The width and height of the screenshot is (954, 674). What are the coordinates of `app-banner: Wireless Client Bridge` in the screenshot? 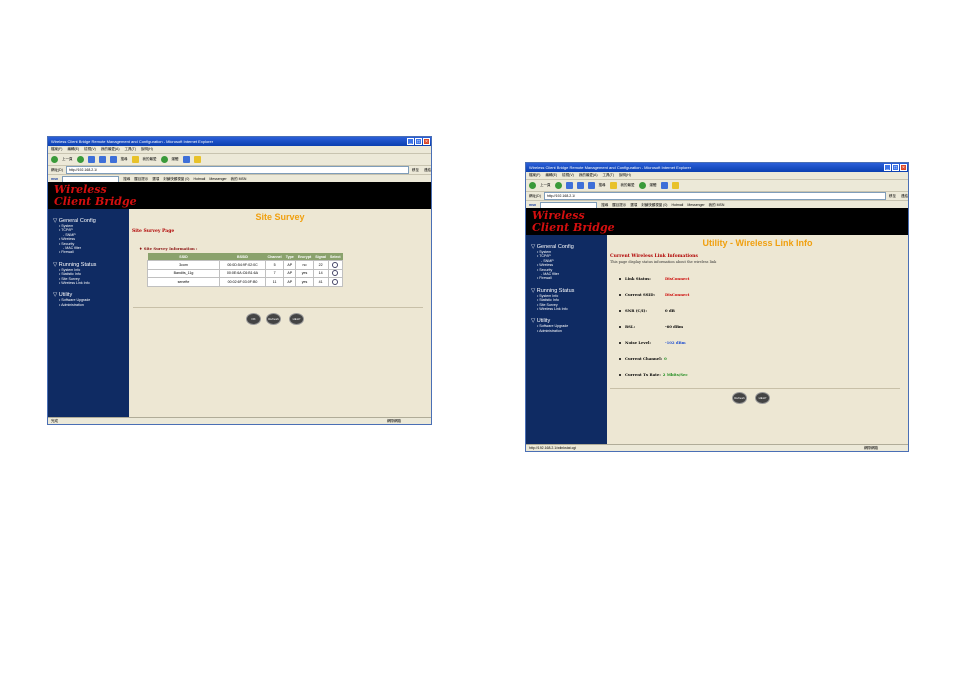 It's located at (717, 221).